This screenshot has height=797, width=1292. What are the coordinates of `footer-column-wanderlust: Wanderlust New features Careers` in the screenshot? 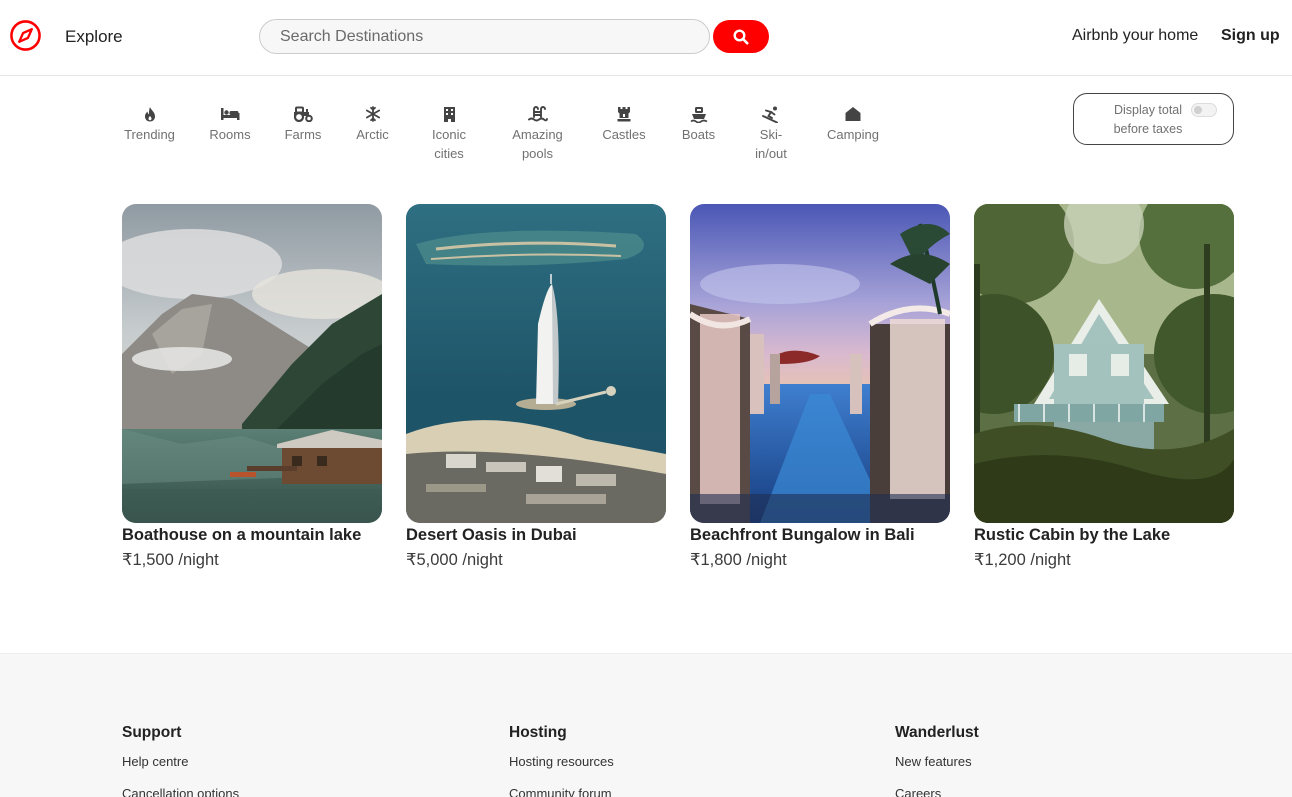 It's located at (937, 760).